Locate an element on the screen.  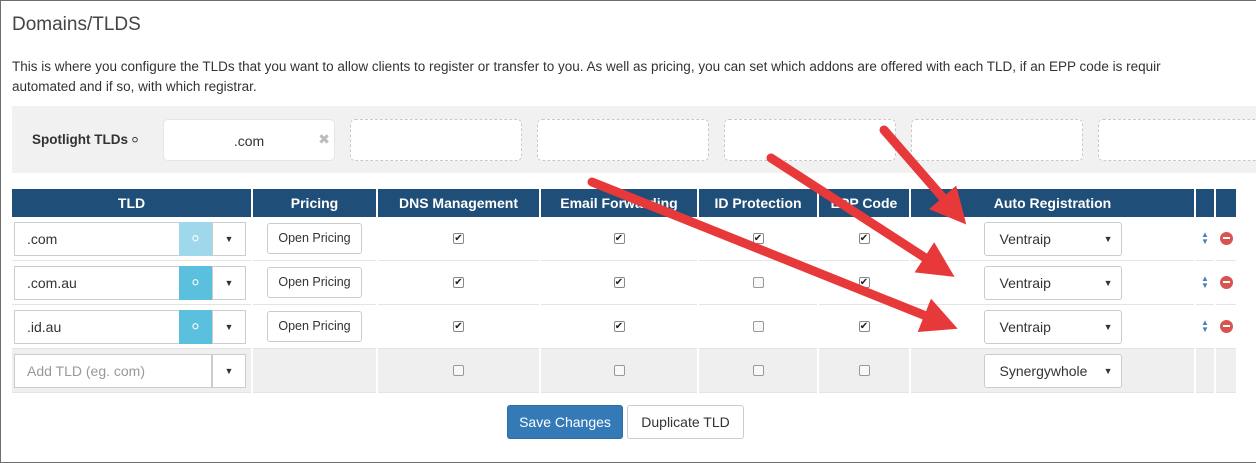
id-protection-checkbox: ✔ is located at coordinates (758, 238).